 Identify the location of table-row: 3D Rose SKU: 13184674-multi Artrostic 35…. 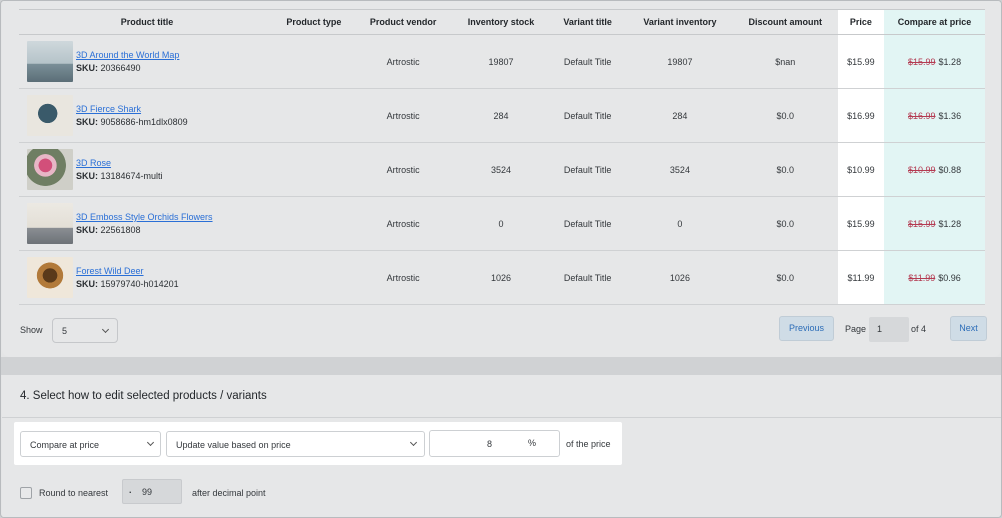
(502, 169).